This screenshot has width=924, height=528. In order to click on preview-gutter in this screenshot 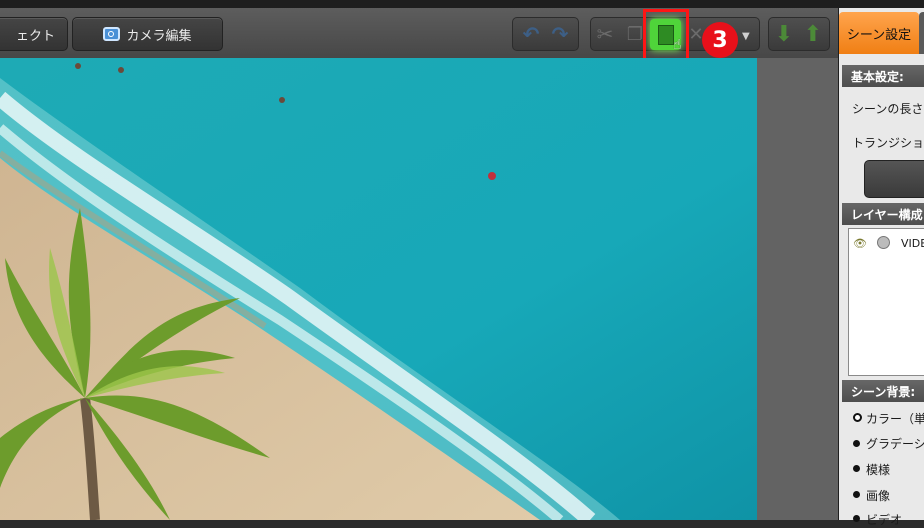, I will do `click(797, 289)`.